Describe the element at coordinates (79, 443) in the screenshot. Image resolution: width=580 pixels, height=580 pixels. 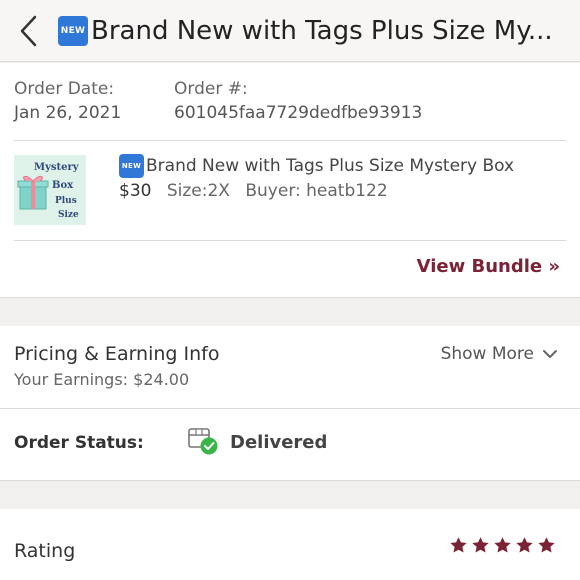
I see `order-status-label: Order Status:` at that location.